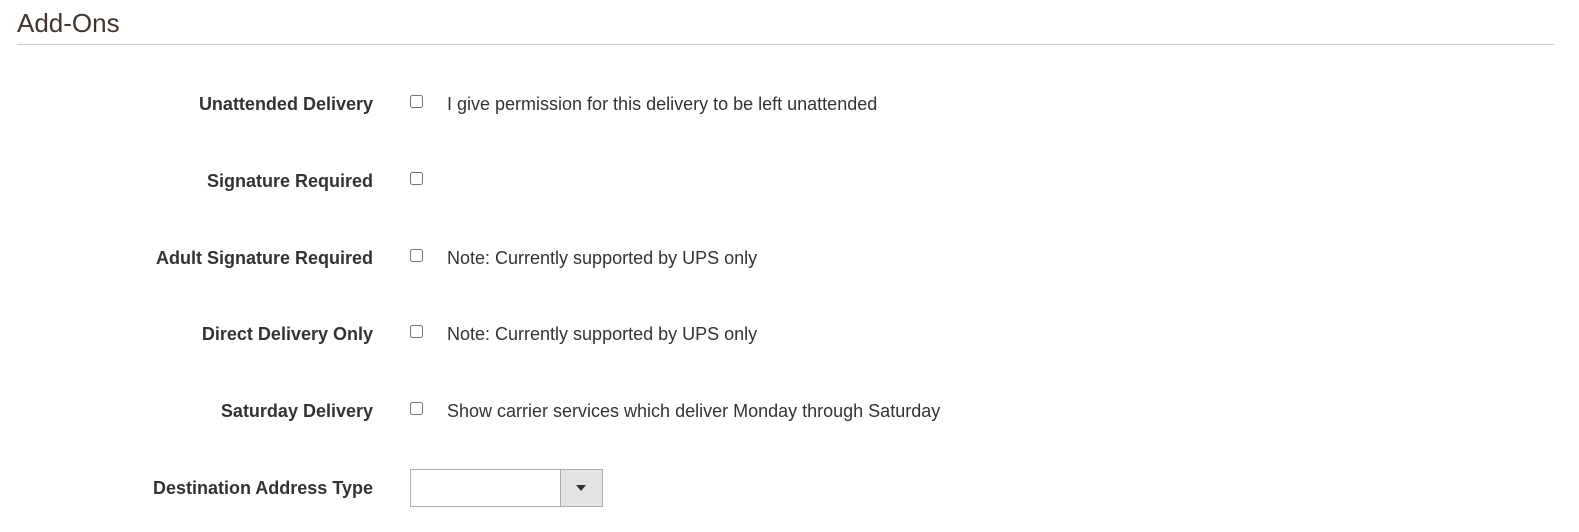  I want to click on direct-delivery-only-note: Note: Currently supported by UPS only, so click(602, 334).